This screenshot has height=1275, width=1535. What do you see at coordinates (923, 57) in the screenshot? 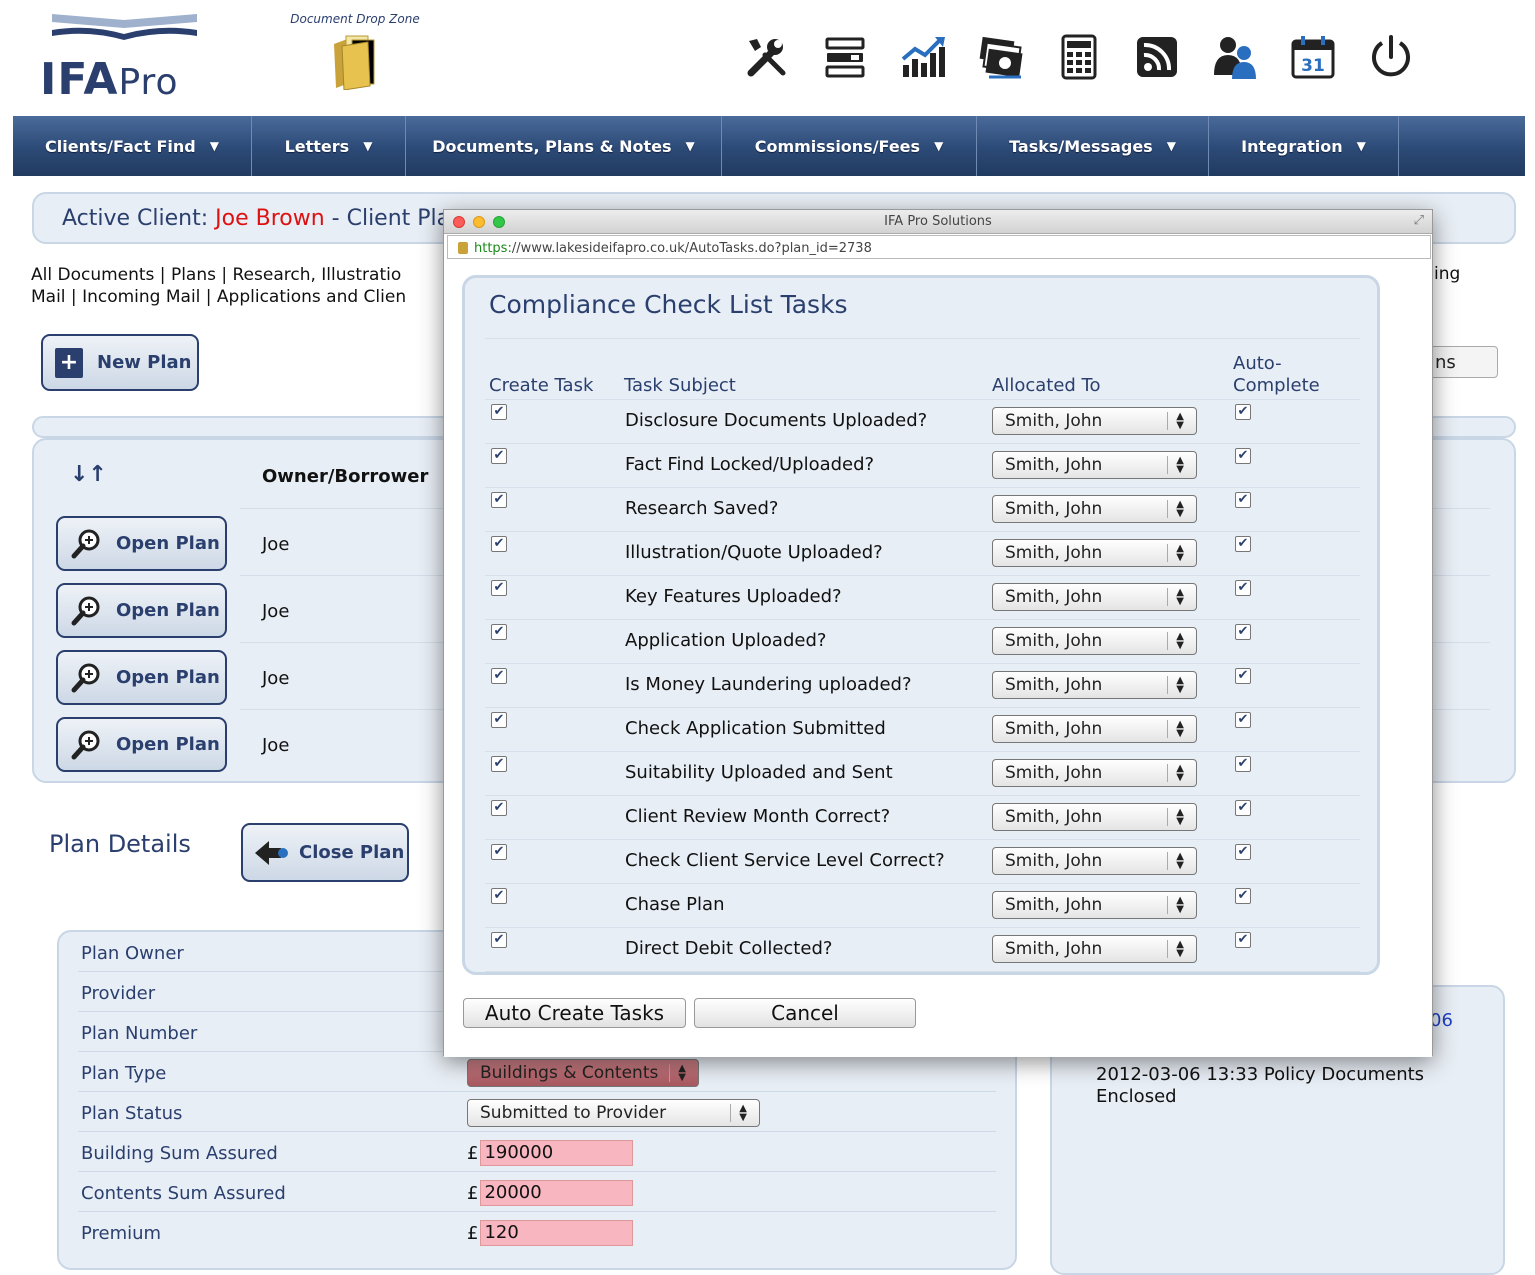
I see `chart-icon` at bounding box center [923, 57].